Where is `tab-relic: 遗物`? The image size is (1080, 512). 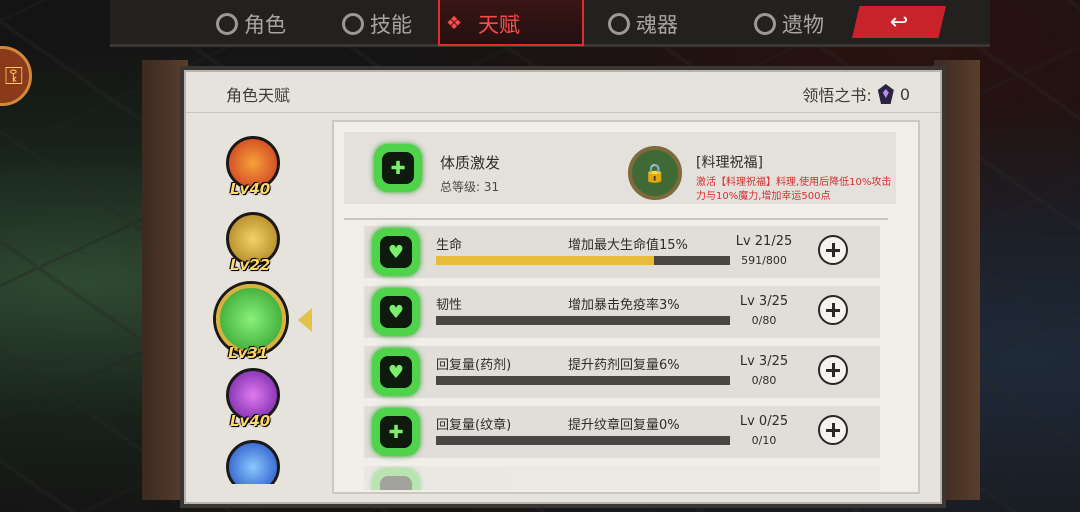 tab-relic: 遗物 is located at coordinates (789, 24).